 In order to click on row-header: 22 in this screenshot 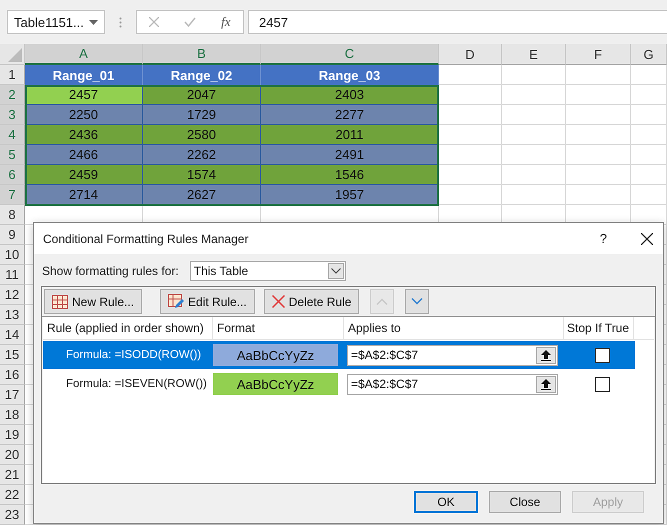, I will do `click(12, 495)`.